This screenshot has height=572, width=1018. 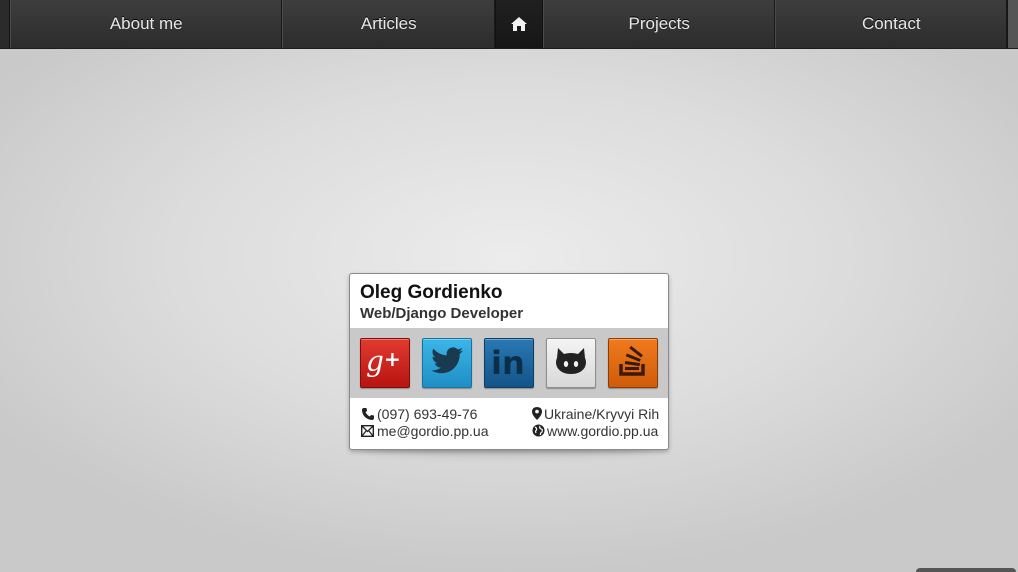 I want to click on linkedin-icon: in, so click(x=509, y=363).